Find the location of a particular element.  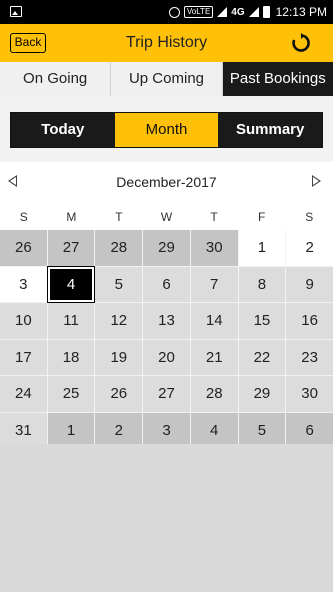

calendar-day: 8 is located at coordinates (262, 284).